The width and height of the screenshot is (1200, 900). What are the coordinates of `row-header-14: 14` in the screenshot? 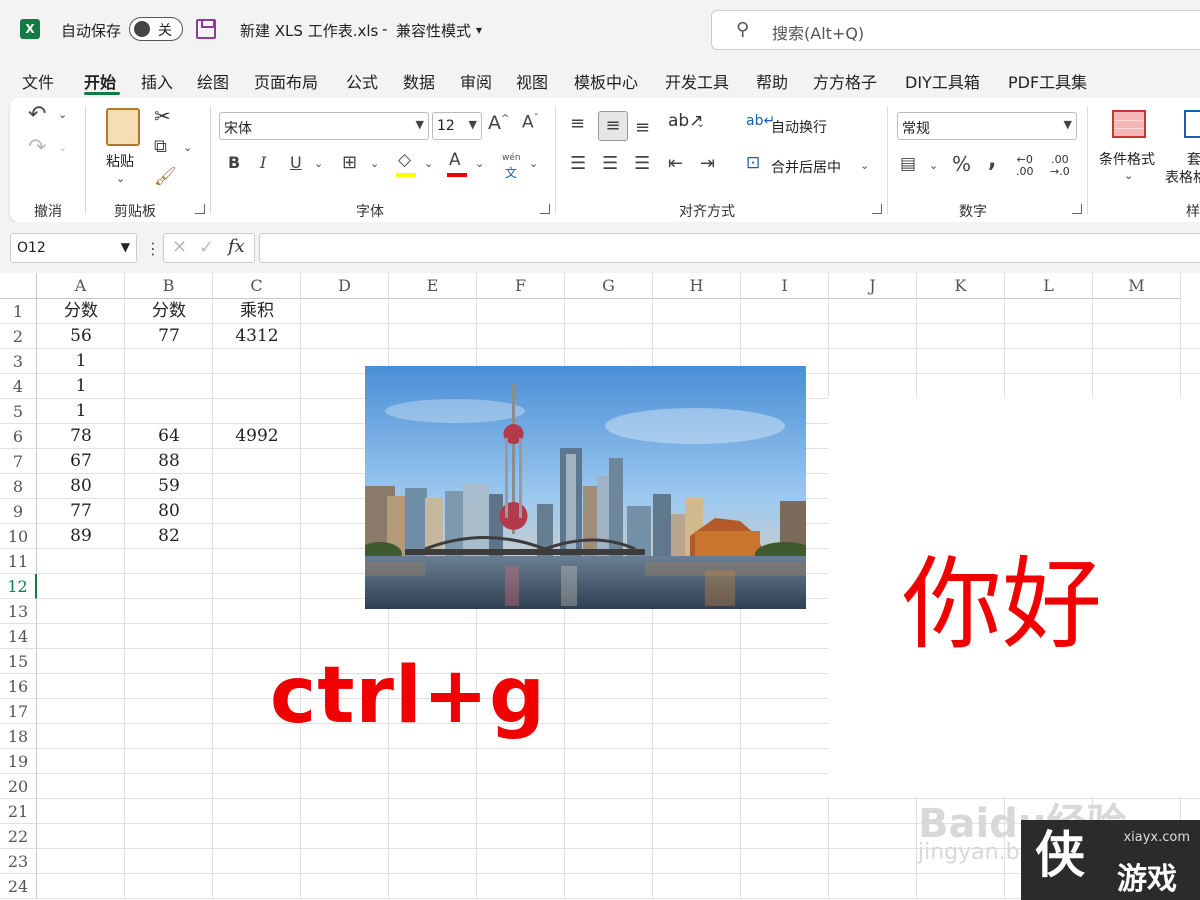 It's located at (18, 636).